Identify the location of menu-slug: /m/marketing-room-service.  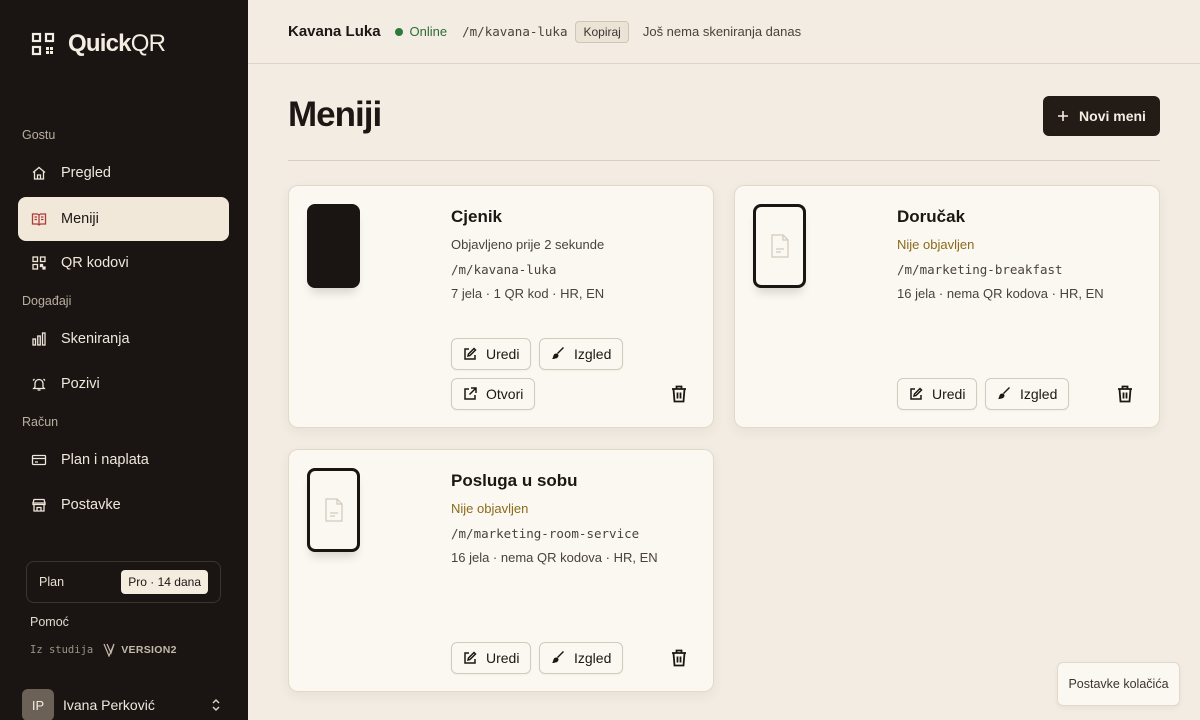
(545, 533).